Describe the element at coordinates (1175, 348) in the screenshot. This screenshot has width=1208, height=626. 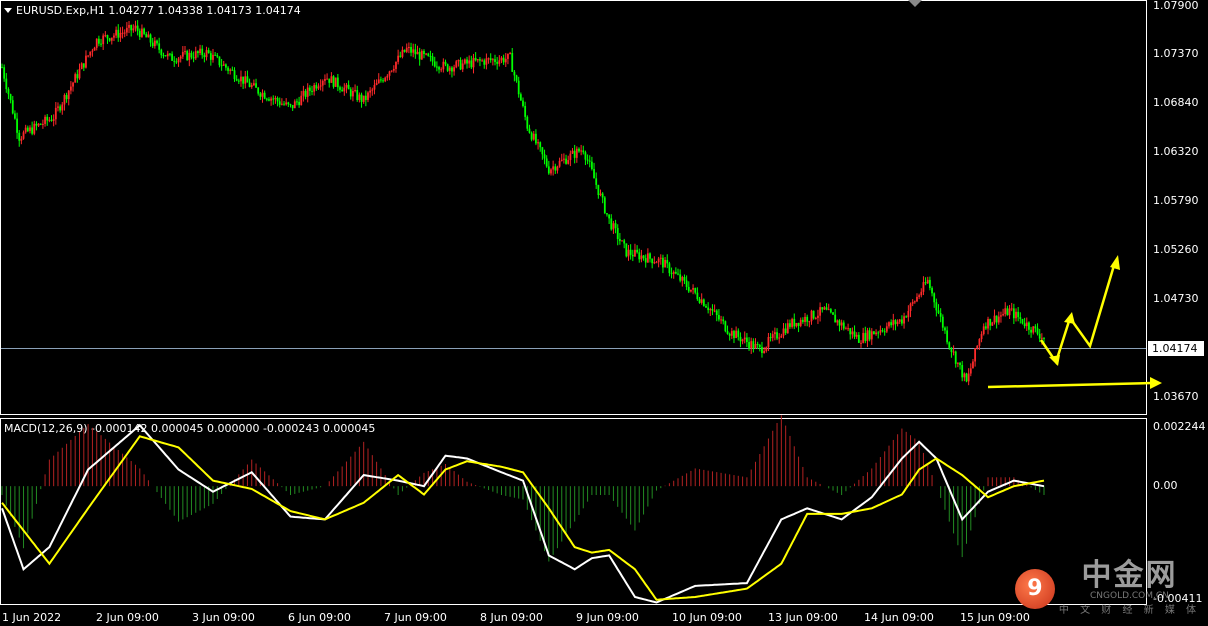
I see `current-price-label: 1.04174` at that location.